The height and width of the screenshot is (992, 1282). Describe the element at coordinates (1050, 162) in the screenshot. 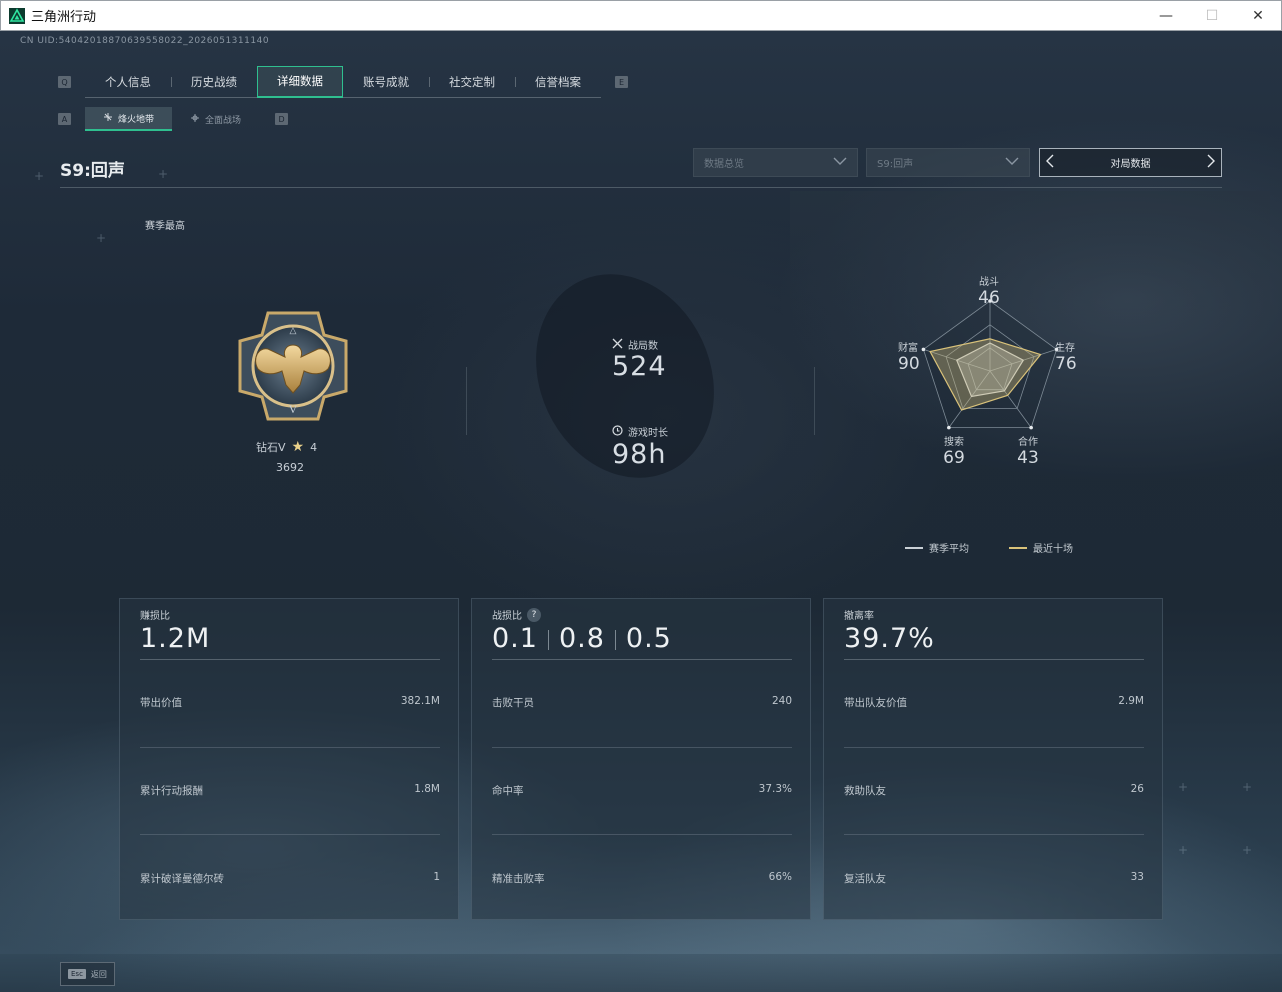

I see `chevron-left-icon` at that location.